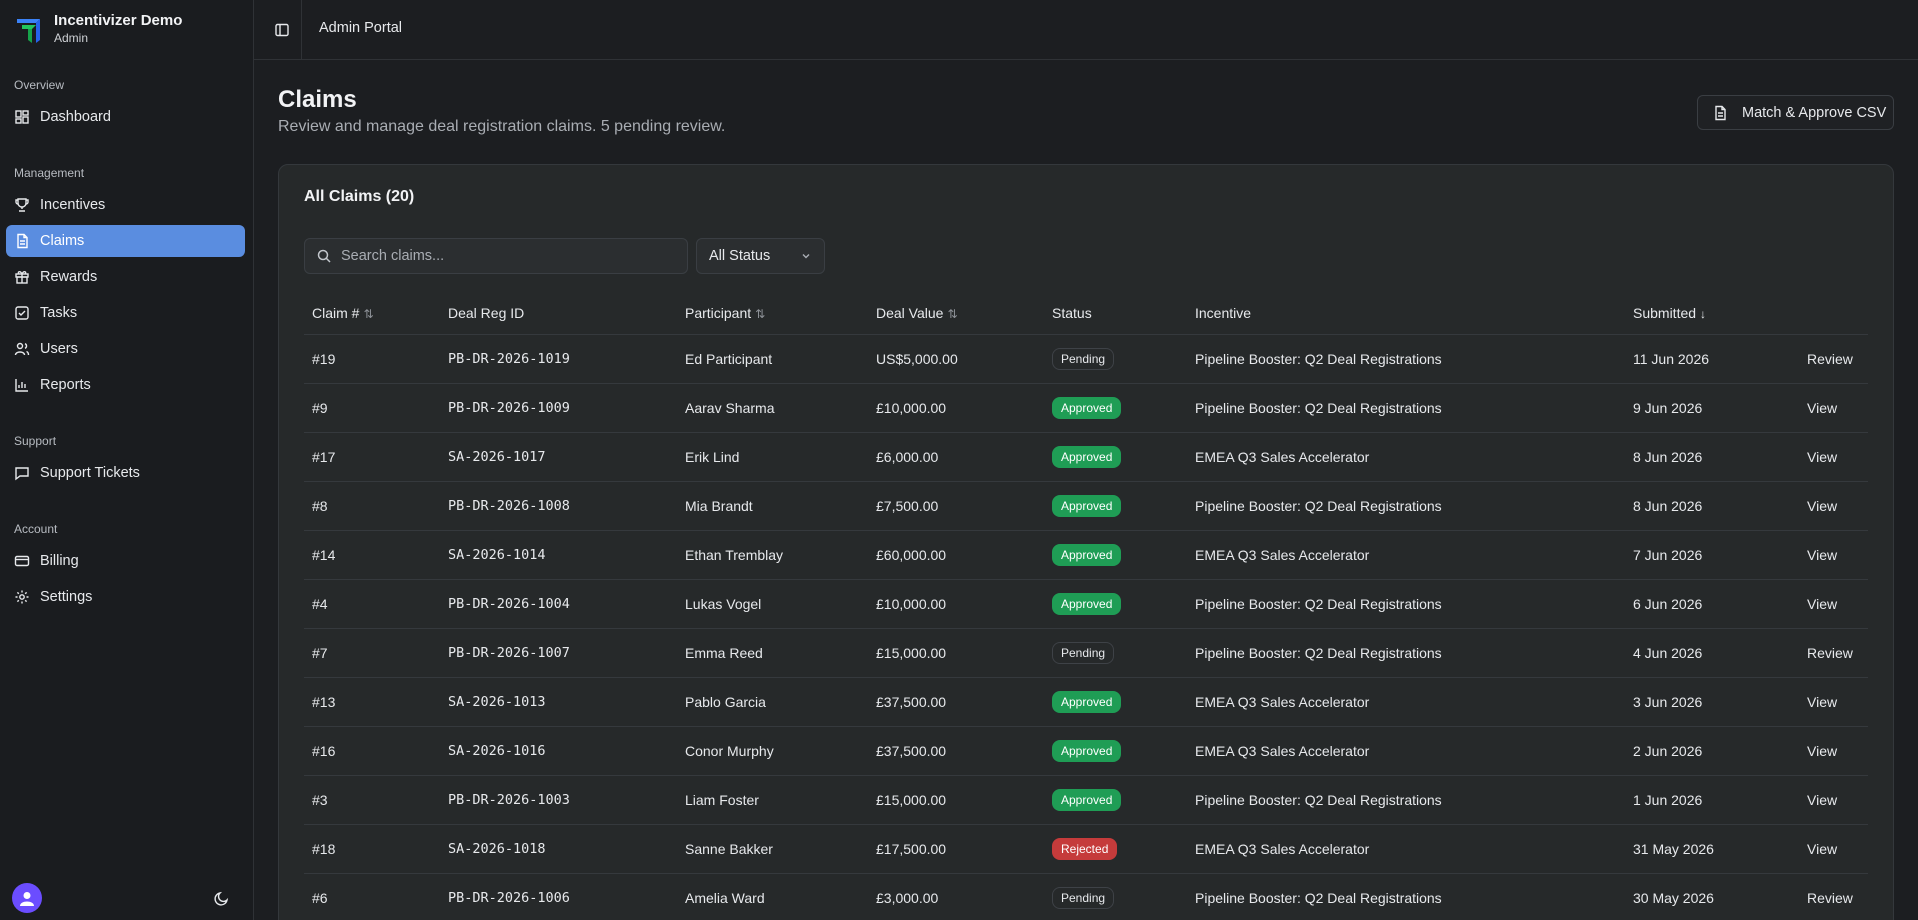 The image size is (1918, 920). I want to click on csv-button-label: Match & Approve CSV, so click(1814, 112).